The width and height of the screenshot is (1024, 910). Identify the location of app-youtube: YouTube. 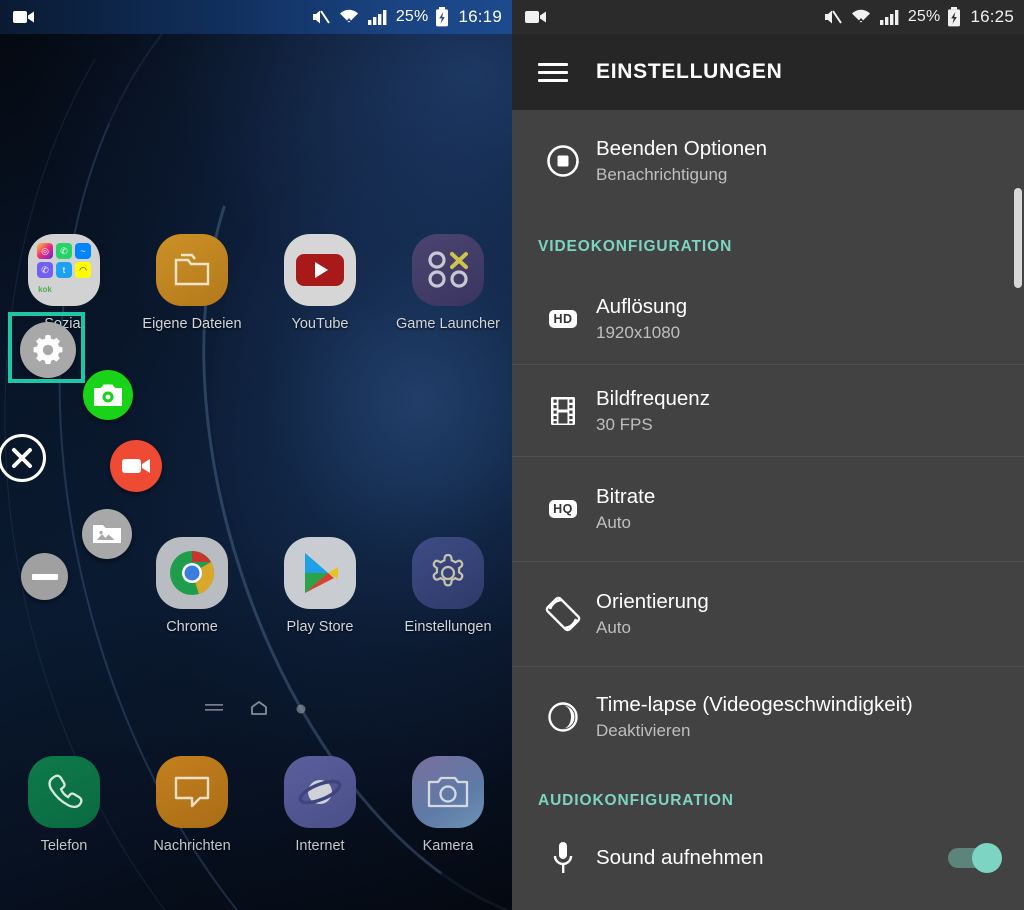
(320, 283).